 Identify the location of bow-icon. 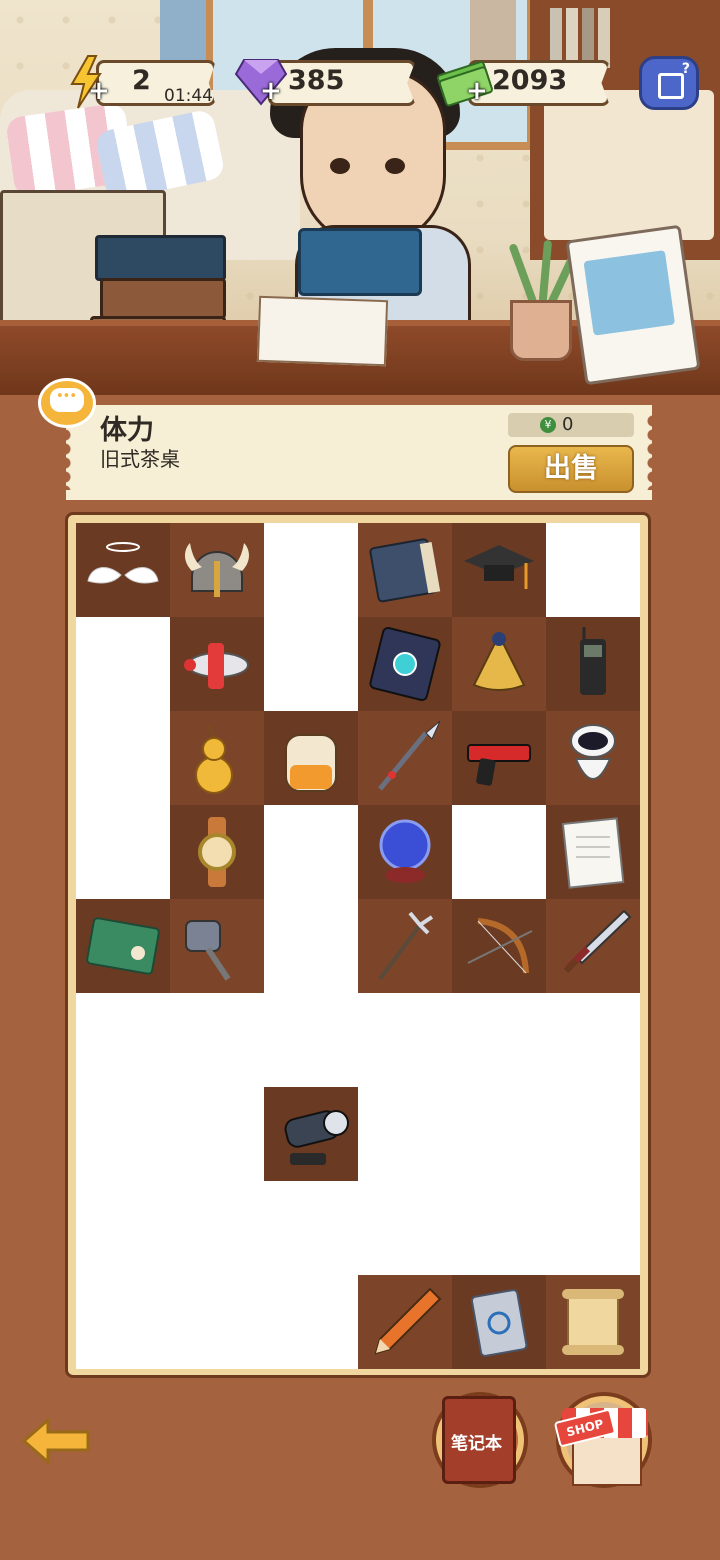
(500, 946).